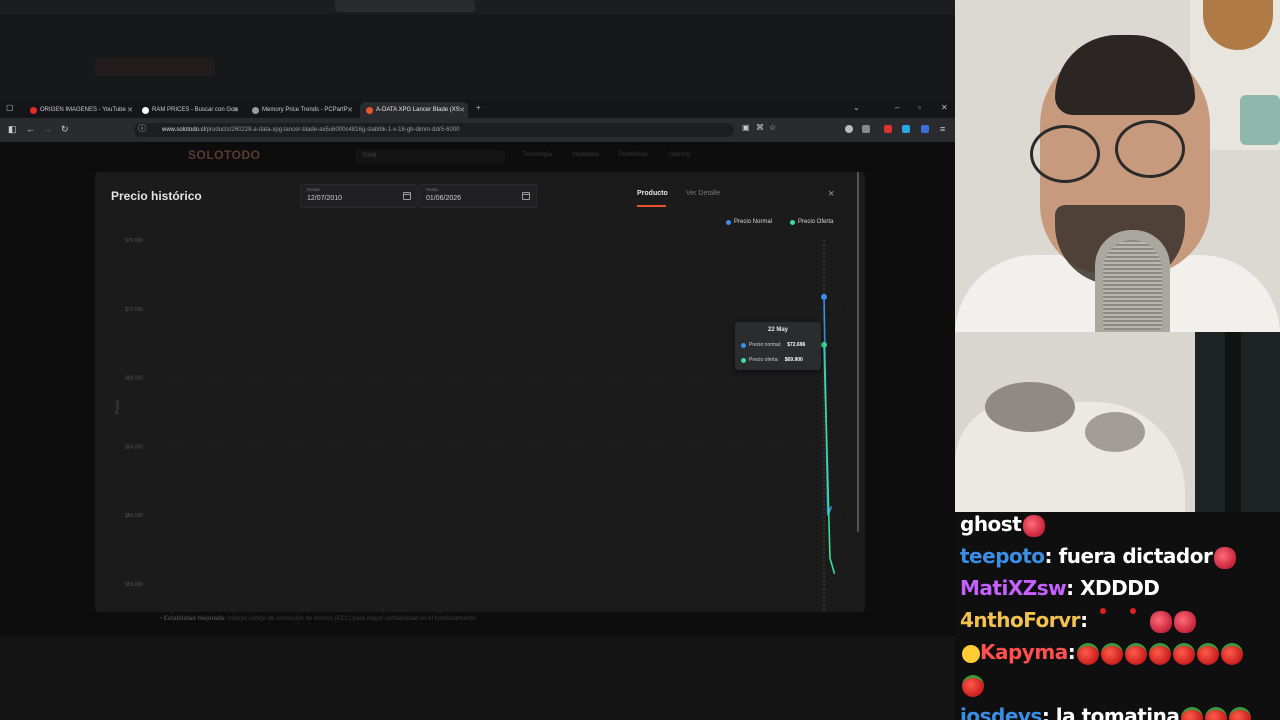 The width and height of the screenshot is (1280, 720). Describe the element at coordinates (1102, 611) in the screenshot. I see `red-dot-emote-icon` at that location.